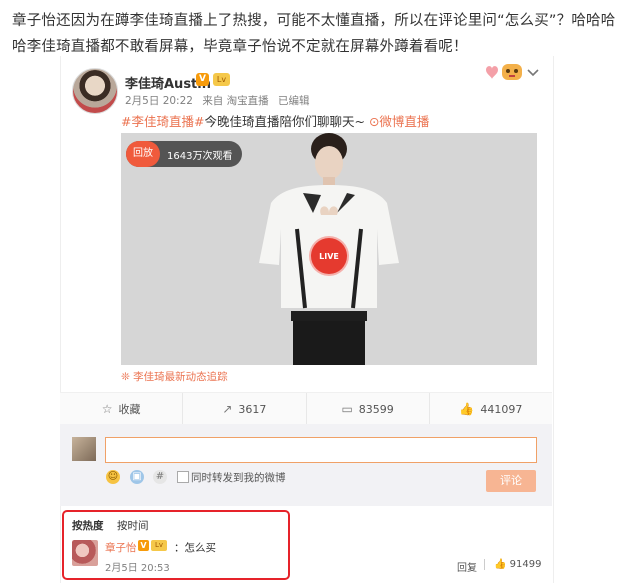 Image resolution: width=640 pixels, height=583 pixels. I want to click on sort-by-time-tab: 按时间, so click(133, 525).